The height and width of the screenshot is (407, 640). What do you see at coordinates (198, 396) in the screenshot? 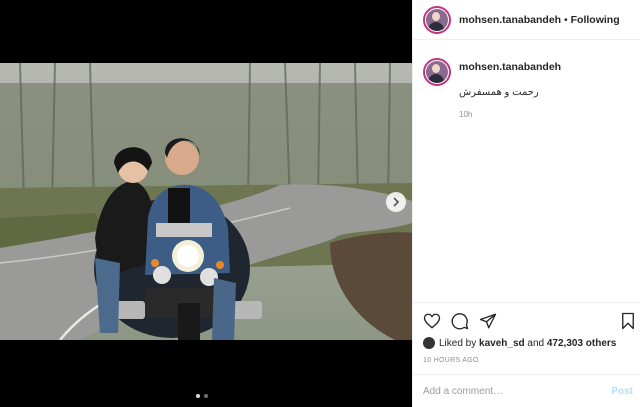
I see `carousel-dot-active` at bounding box center [198, 396].